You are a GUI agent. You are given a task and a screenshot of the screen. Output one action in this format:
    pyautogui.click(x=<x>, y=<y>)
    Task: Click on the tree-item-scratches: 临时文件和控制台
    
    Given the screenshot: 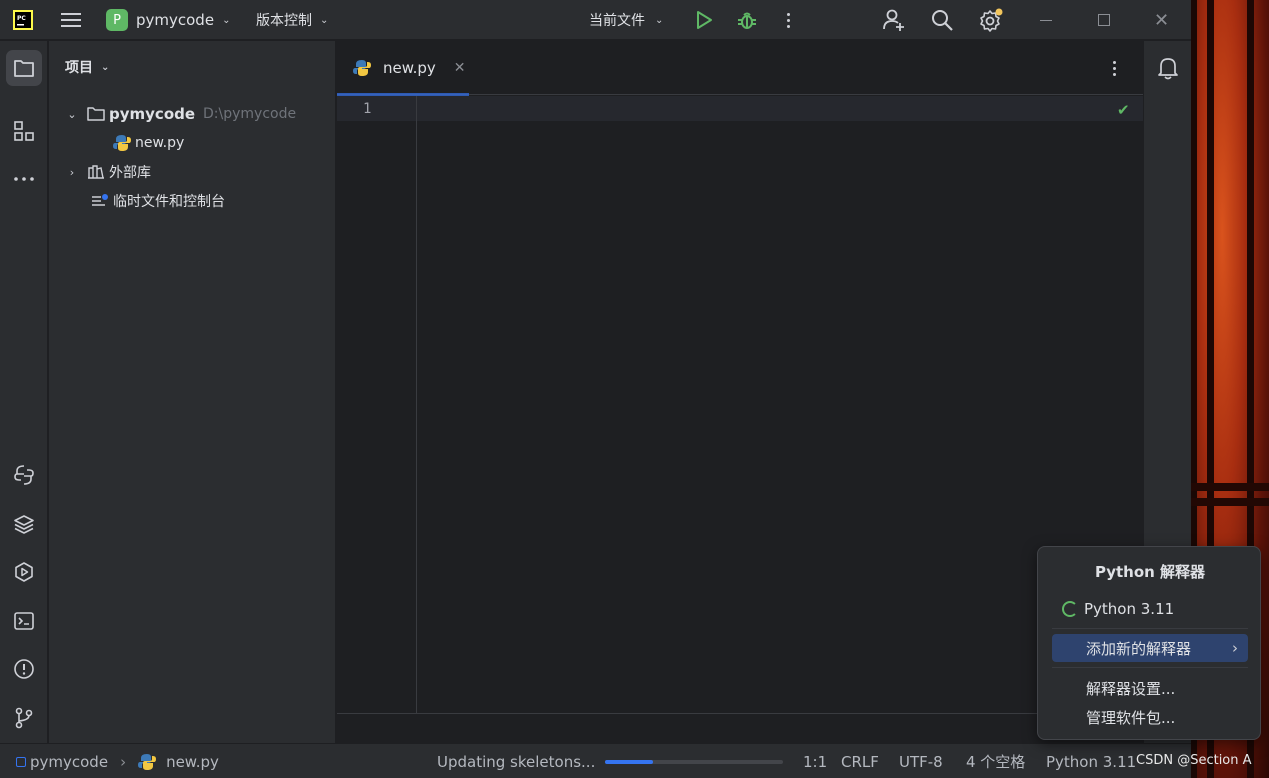 What is the action you would take?
    pyautogui.click(x=158, y=201)
    